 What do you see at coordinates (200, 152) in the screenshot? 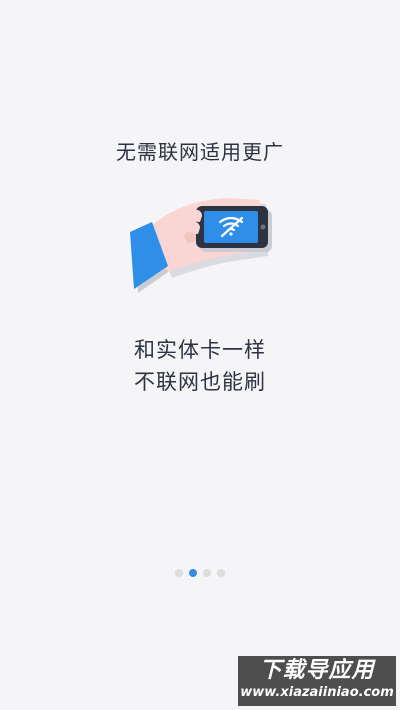
I see `onboarding-headline: 无需联网适用更广` at bounding box center [200, 152].